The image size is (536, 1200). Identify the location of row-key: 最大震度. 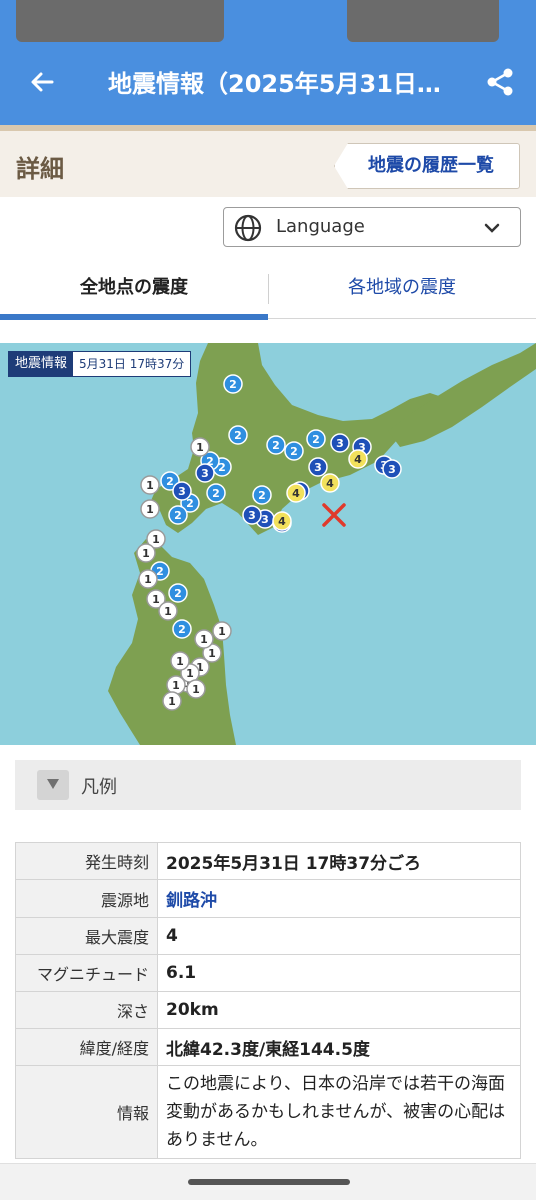
(86, 936).